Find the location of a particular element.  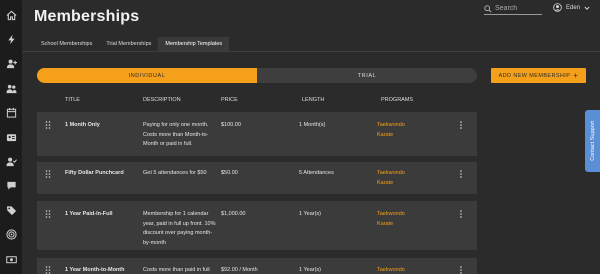

contact-support-label: Contact Support is located at coordinates (592, 141).